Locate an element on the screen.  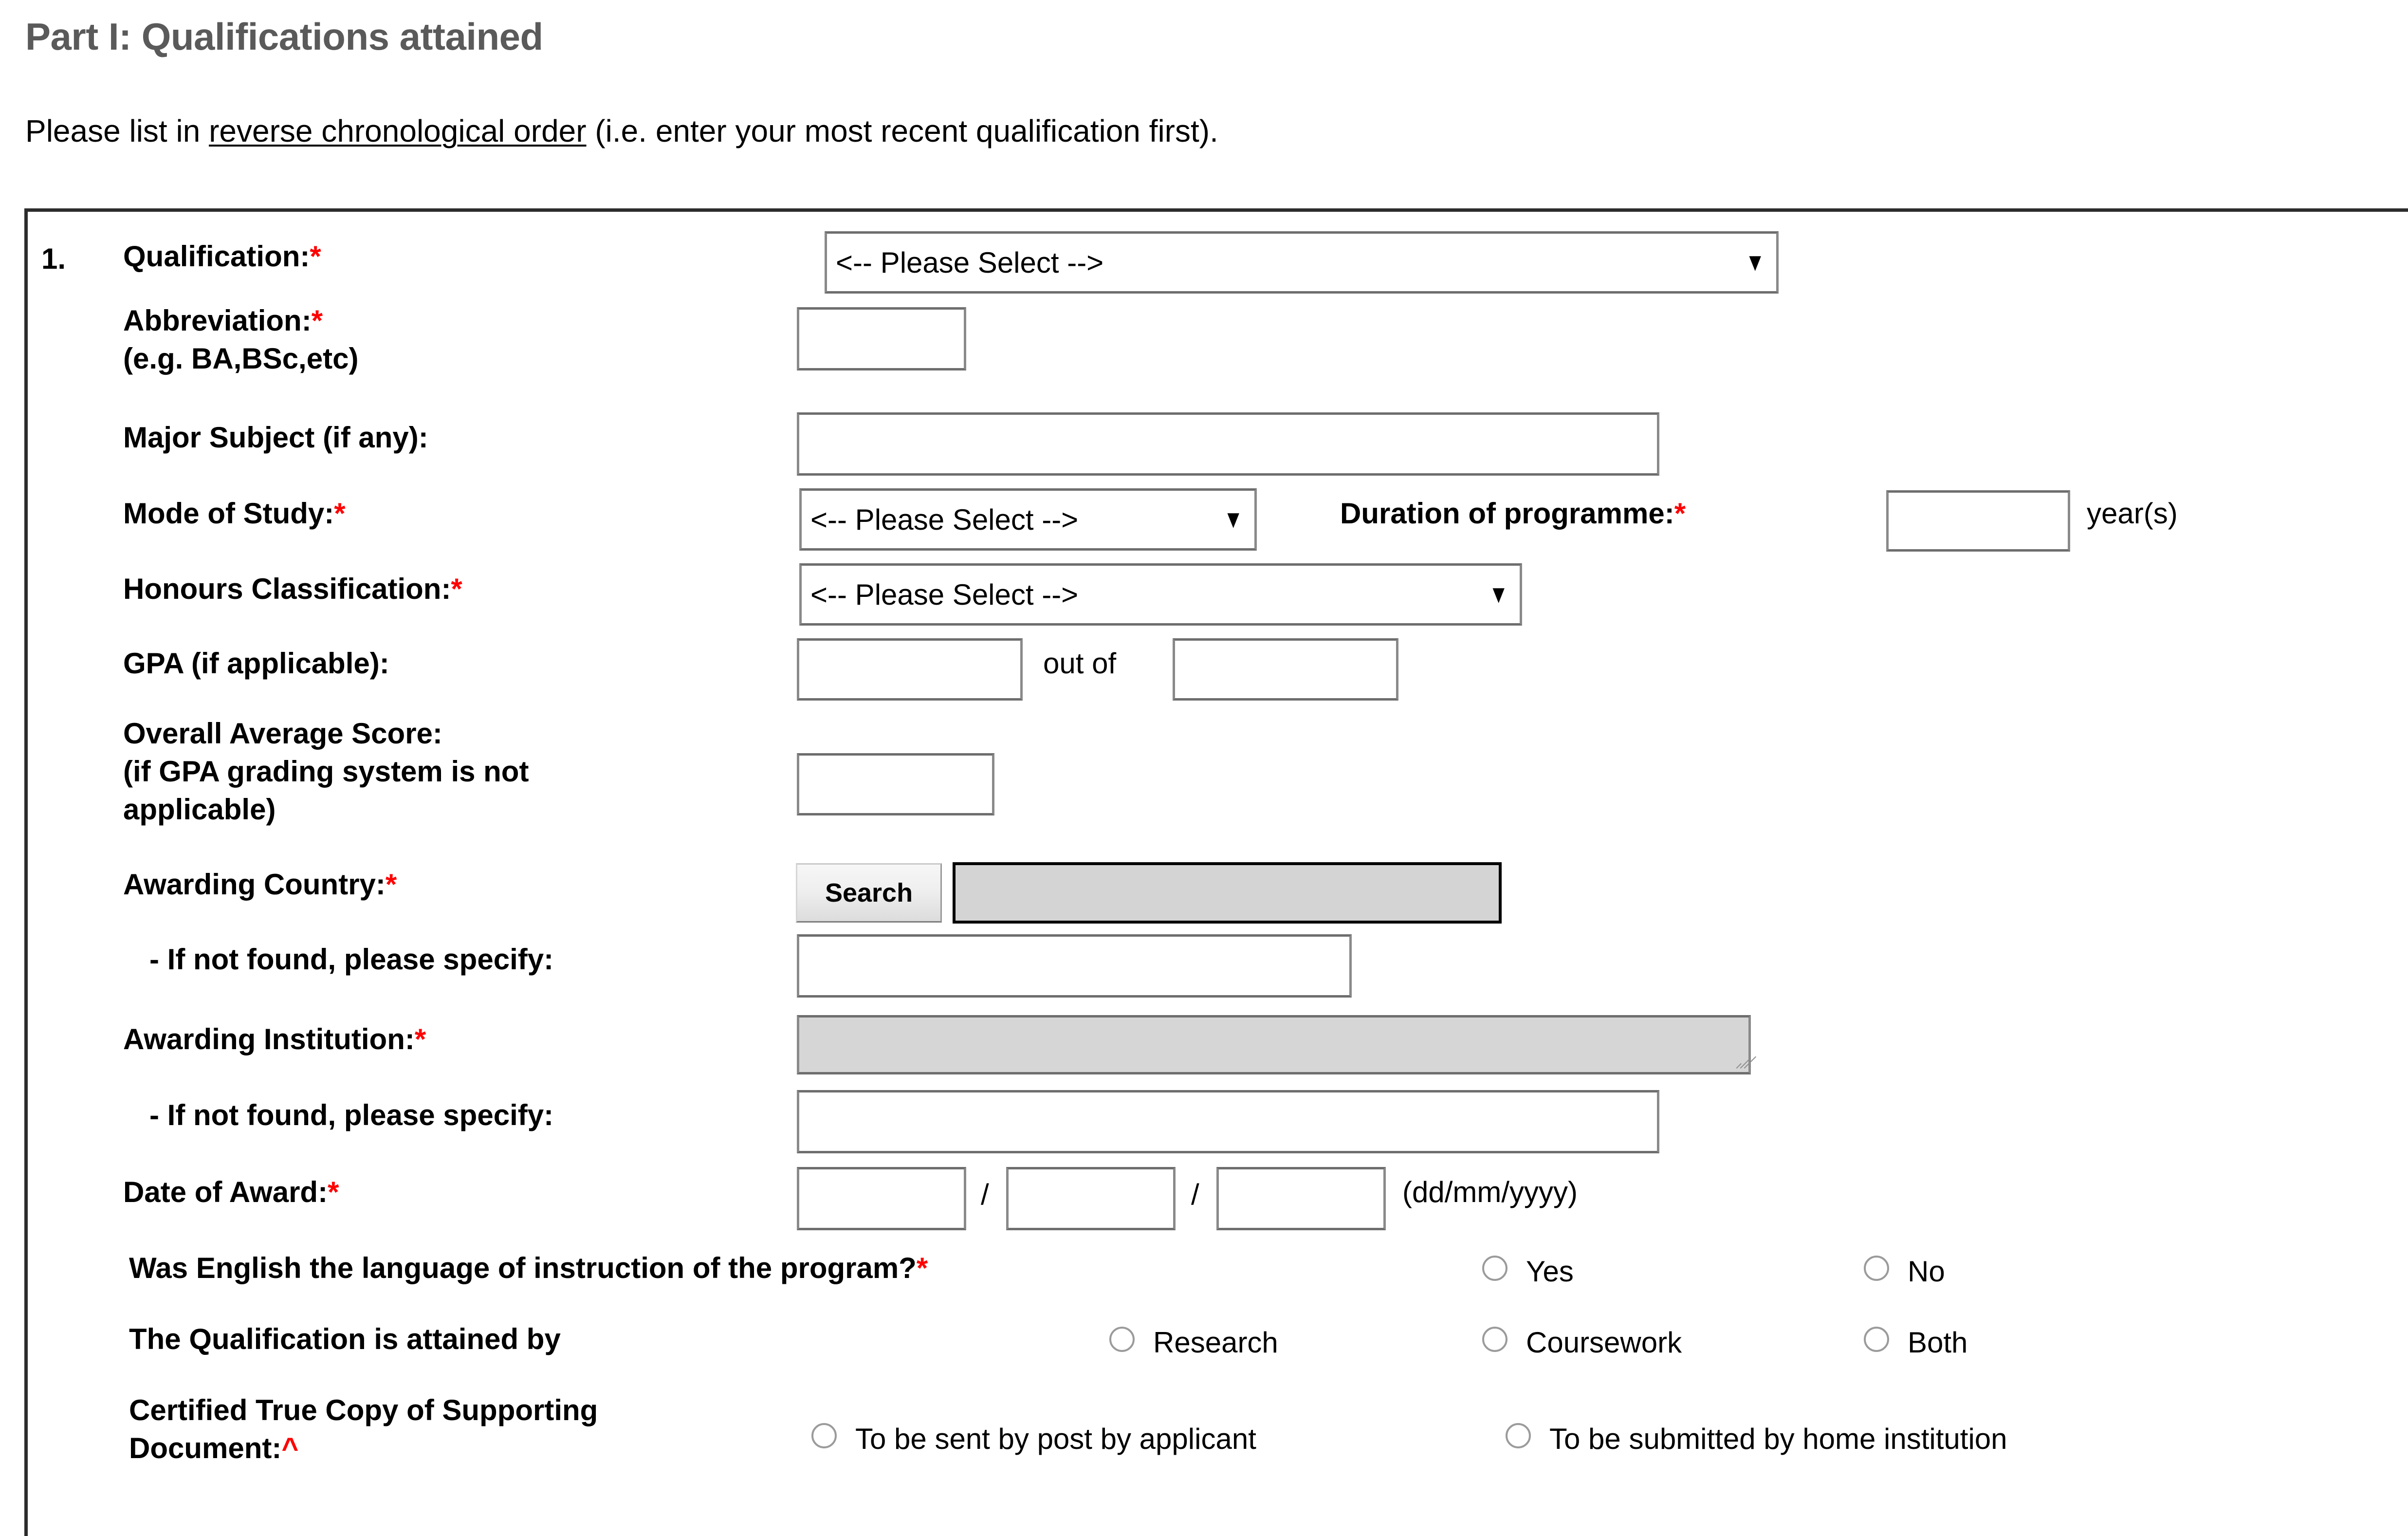
gpa-scale-input is located at coordinates (1285, 670).